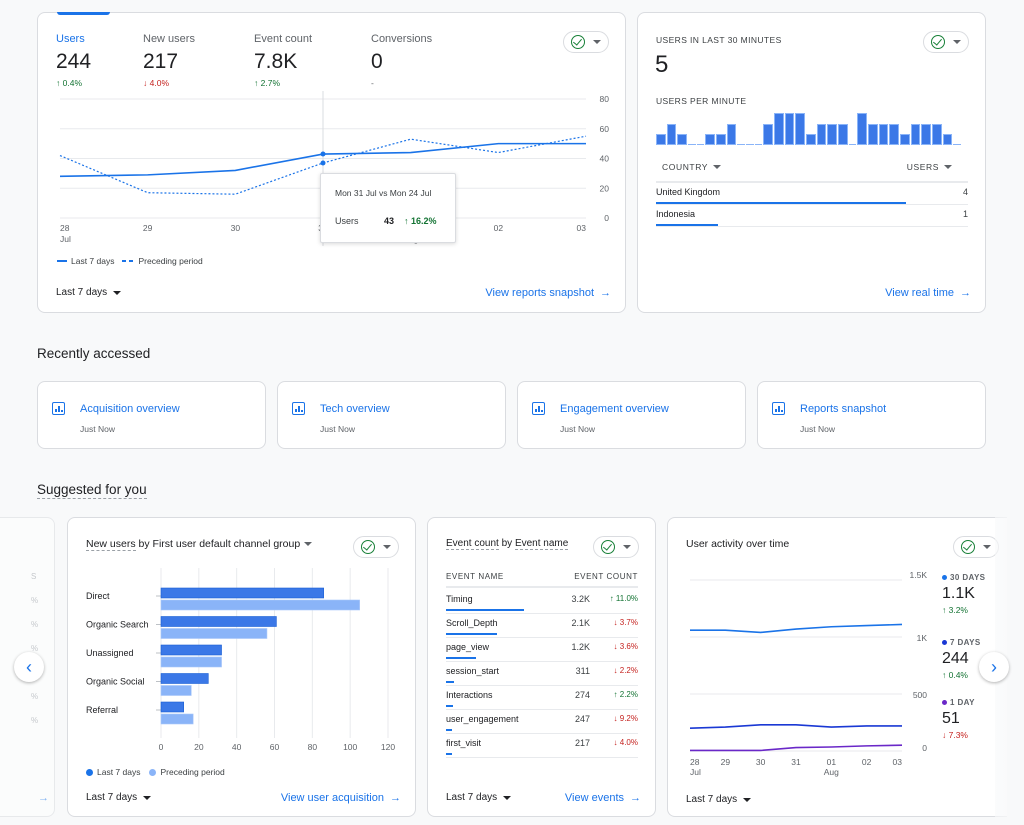 The height and width of the screenshot is (825, 1024). Describe the element at coordinates (391, 415) in the screenshot. I see `recent-item-tech-overview: Tech overview Just Now` at that location.